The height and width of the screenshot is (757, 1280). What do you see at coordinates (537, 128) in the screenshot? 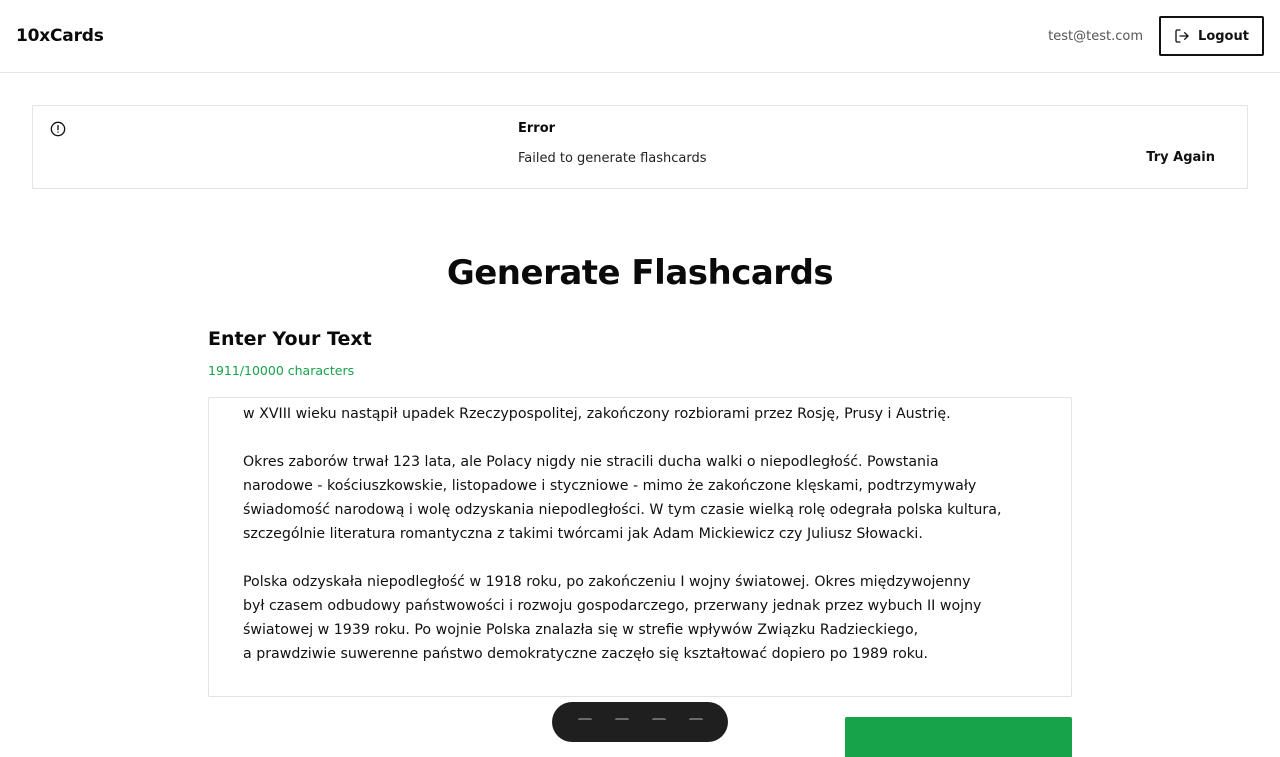
I see `alert-title: Error` at bounding box center [537, 128].